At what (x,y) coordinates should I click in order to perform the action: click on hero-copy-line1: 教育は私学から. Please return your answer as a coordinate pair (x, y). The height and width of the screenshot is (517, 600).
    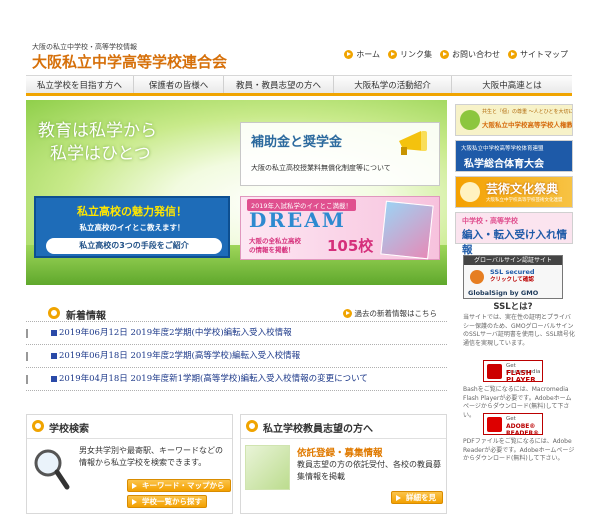
    Looking at the image, I should click on (97, 131).